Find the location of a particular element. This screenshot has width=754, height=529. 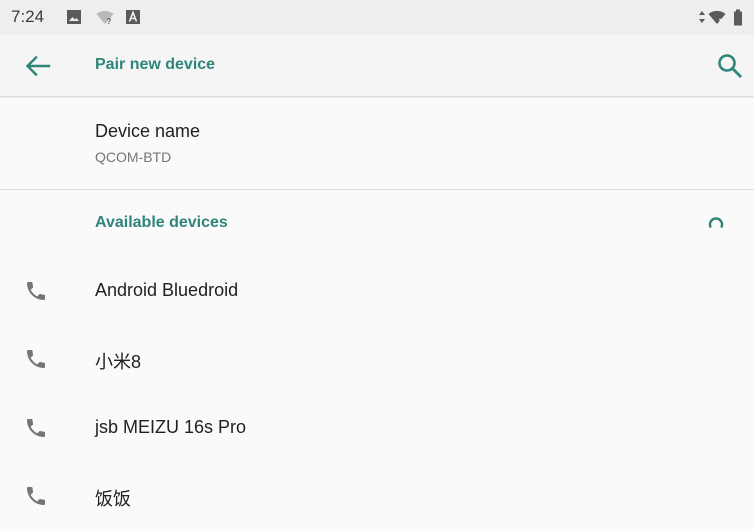

device-name: jsb MEIZU 16s Pro is located at coordinates (171, 427).